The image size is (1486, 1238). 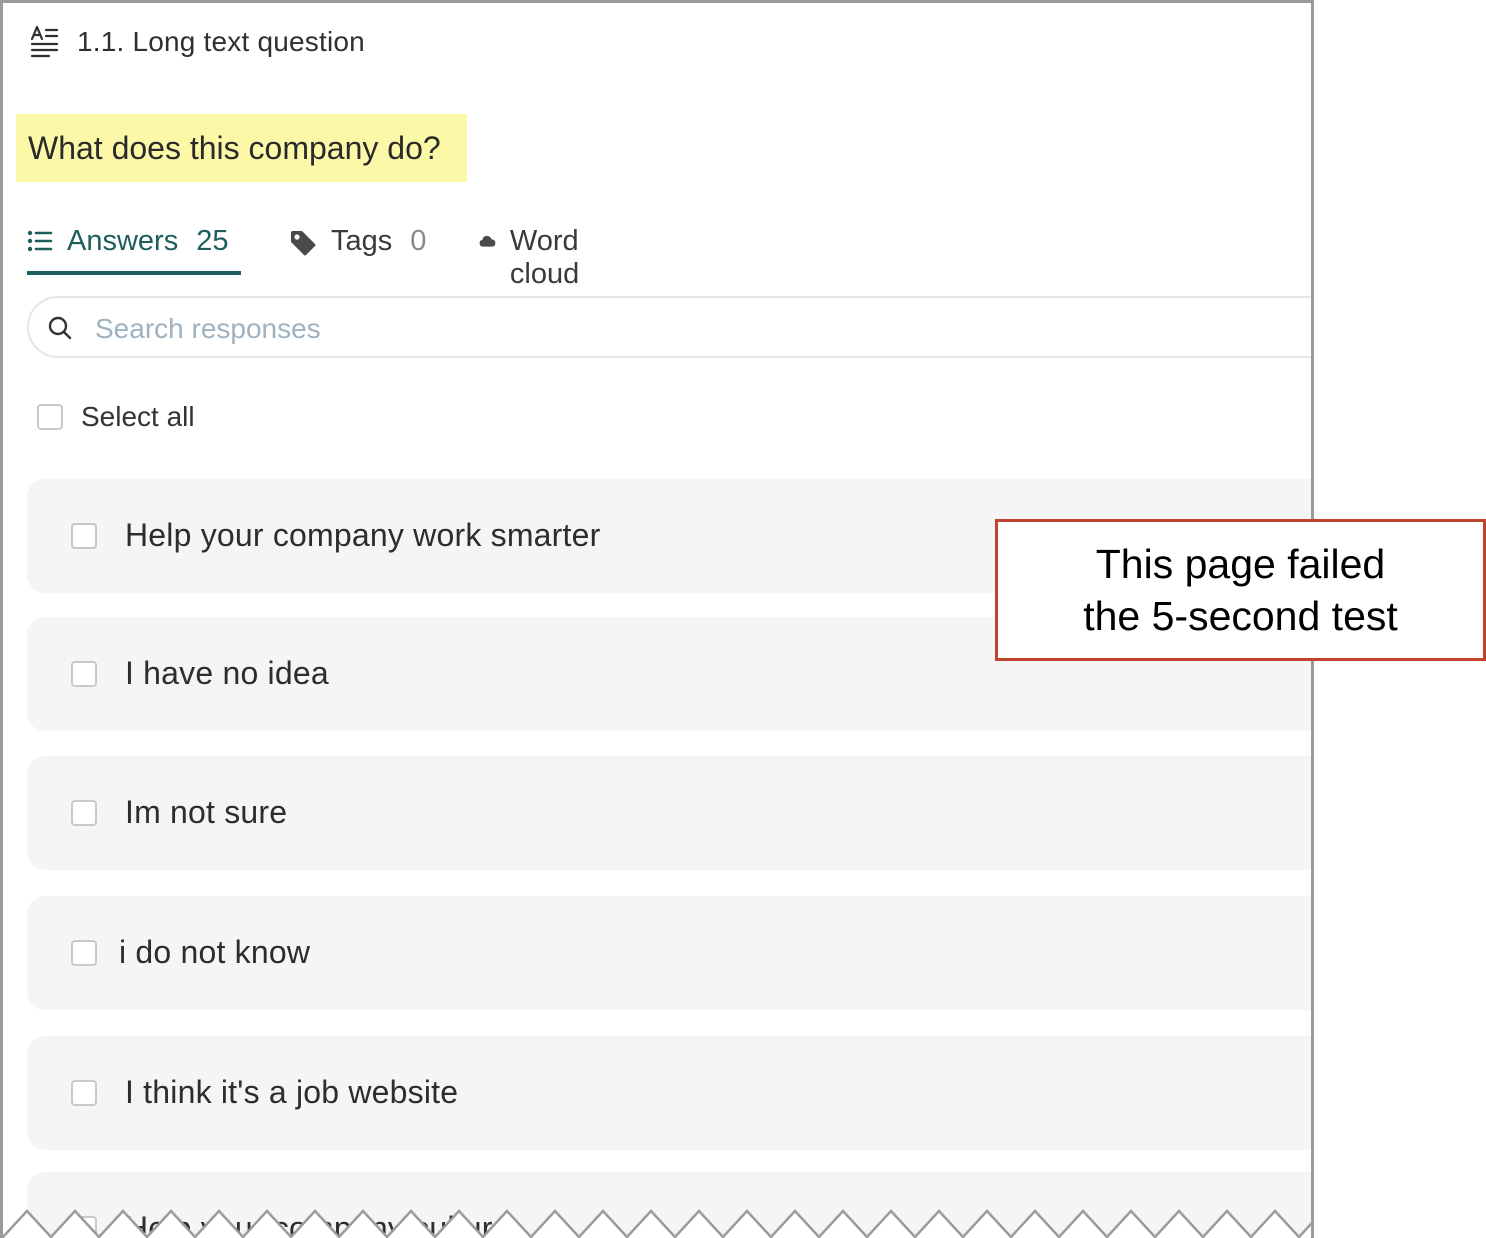 I want to click on tag-icon, so click(x=303, y=243).